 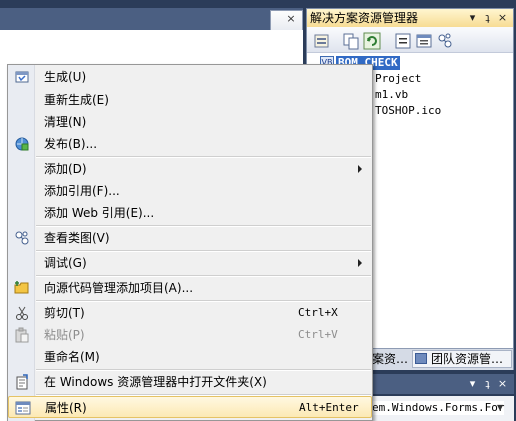 What do you see at coordinates (22, 288) in the screenshot?
I see `folder-add-icon` at bounding box center [22, 288].